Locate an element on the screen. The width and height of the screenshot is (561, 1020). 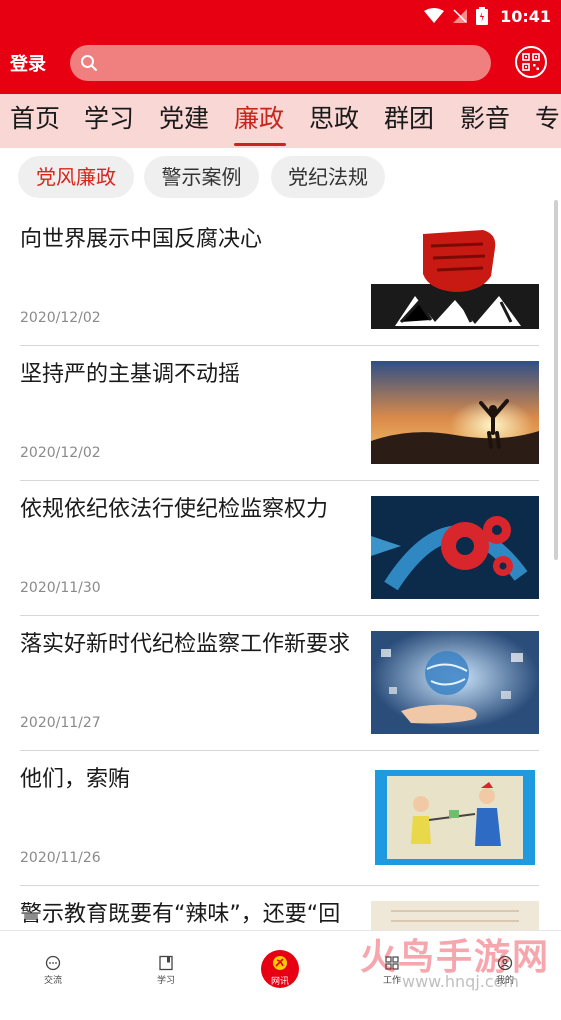
tab-study: 学习 is located at coordinates (109, 119).